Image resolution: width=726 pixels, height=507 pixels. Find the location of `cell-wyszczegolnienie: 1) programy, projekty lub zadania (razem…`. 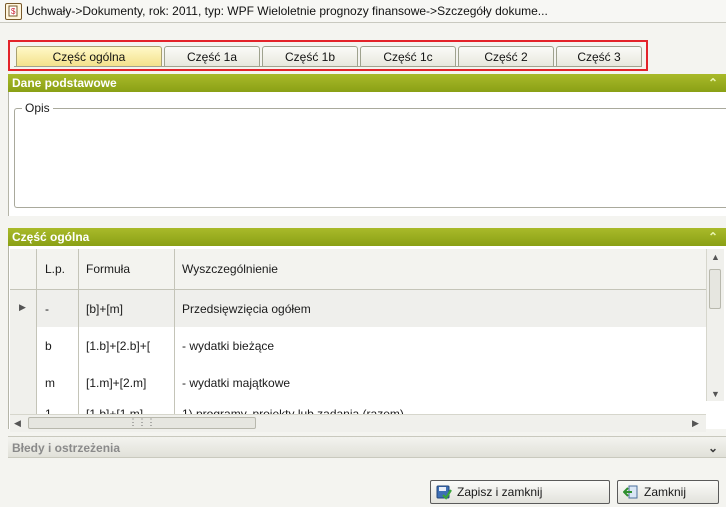

cell-wyszczegolnienie: 1) programy, projekty lub zadania (razem… is located at coordinates (440, 407).